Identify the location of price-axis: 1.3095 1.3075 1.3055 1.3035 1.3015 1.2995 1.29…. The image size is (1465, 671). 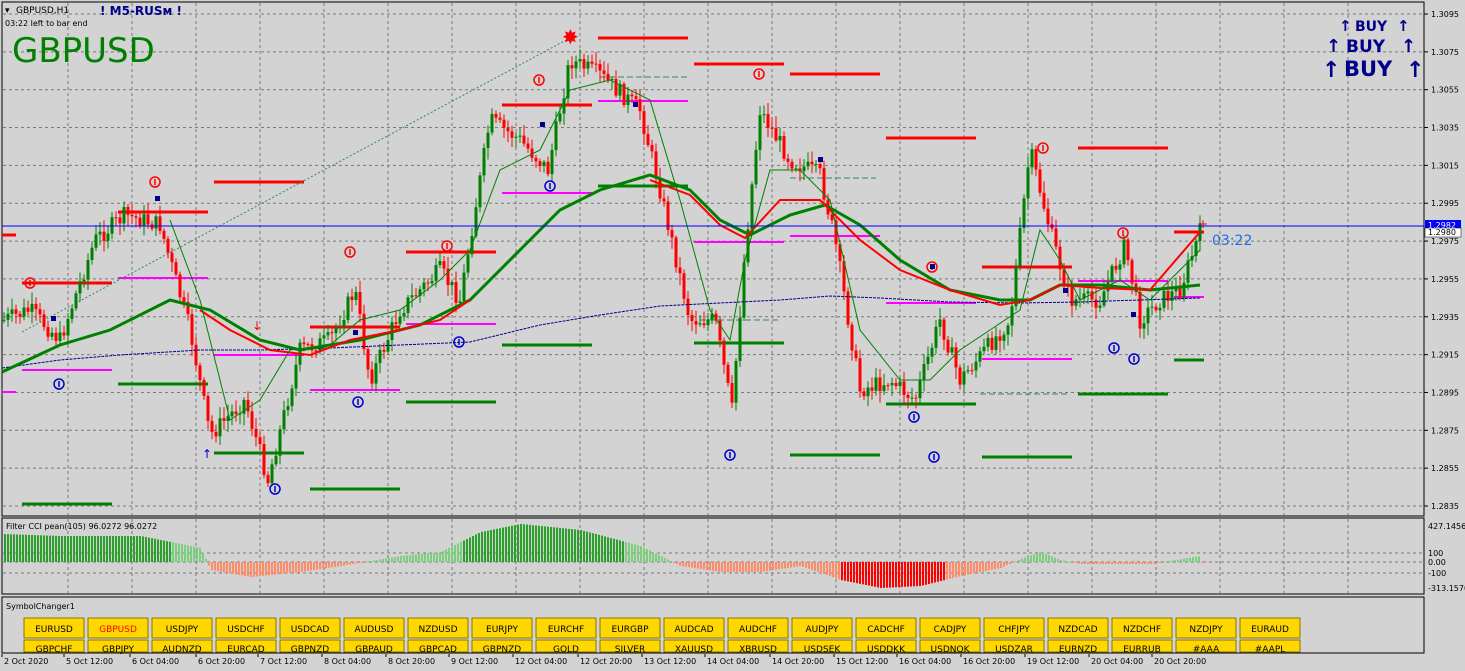
(1441, 260).